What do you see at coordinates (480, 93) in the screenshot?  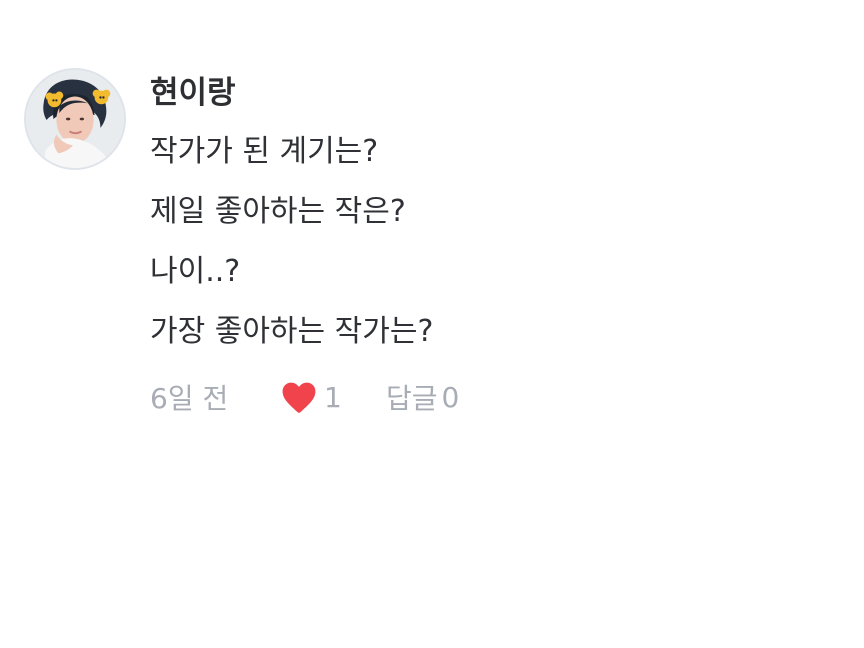 I see `comment-author: 현이랑` at bounding box center [480, 93].